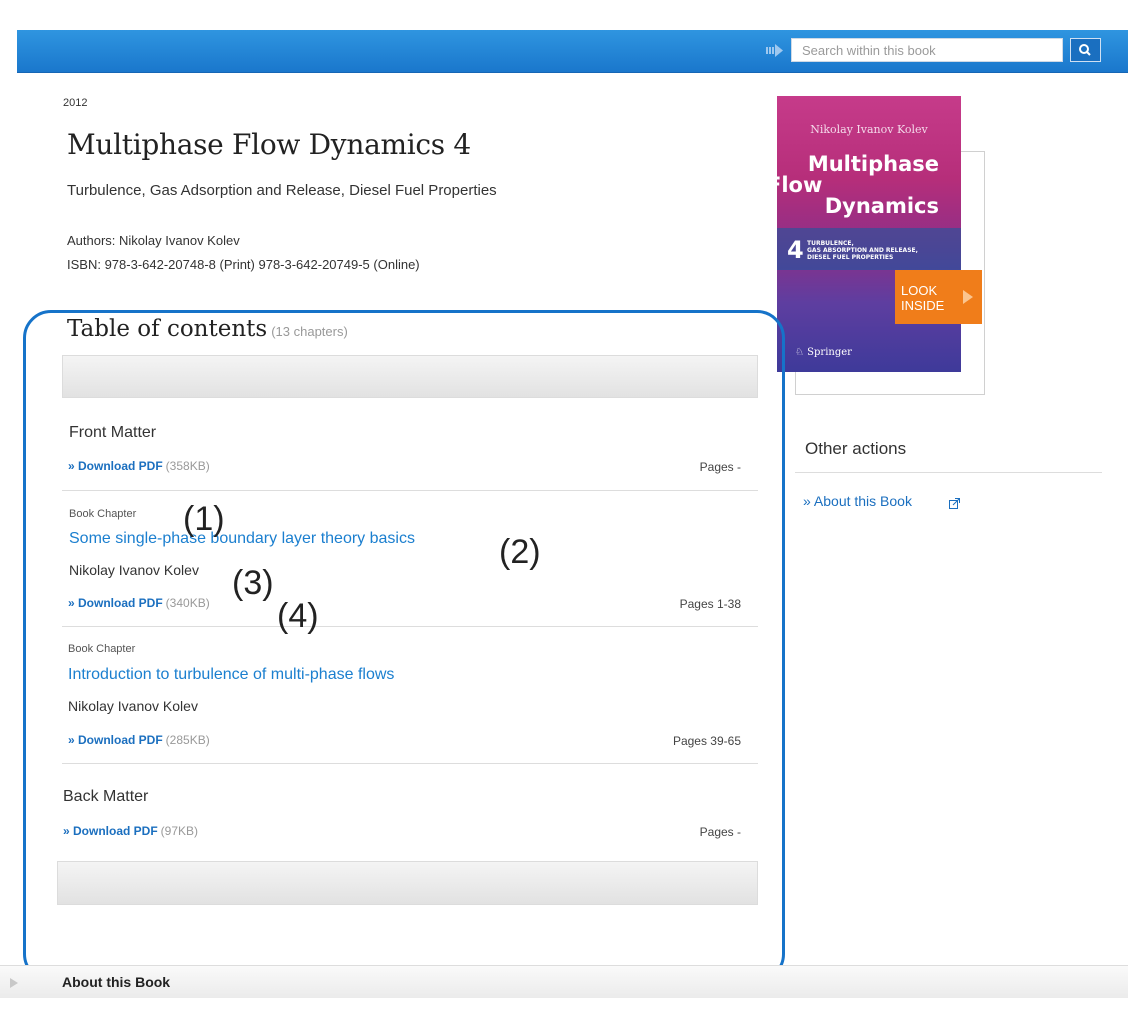  Describe the element at coordinates (179, 831) in the screenshot. I see `file-size: (97KB)` at that location.